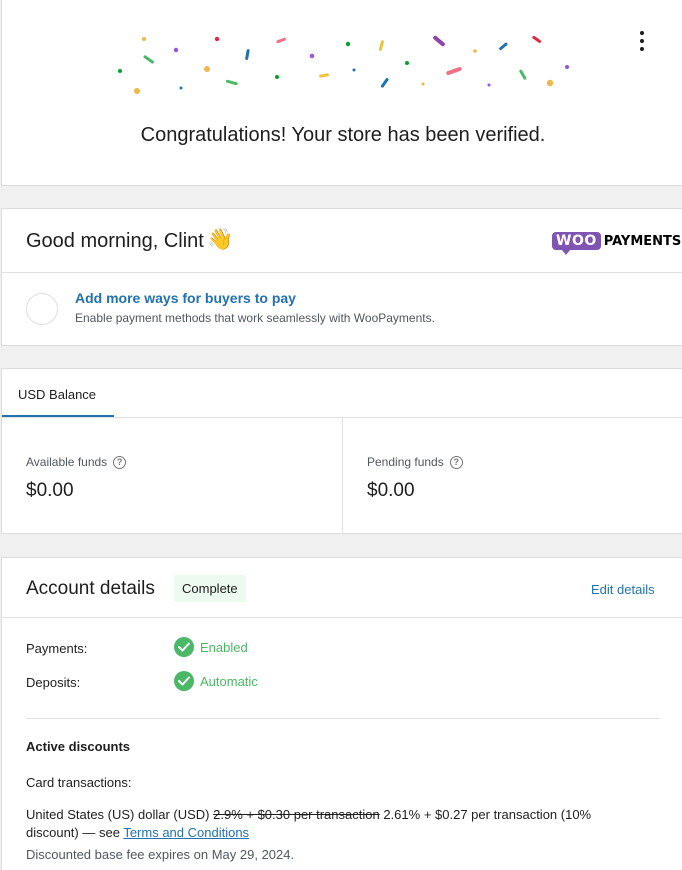 This screenshot has height=870, width=682. I want to click on section-divider, so click(343, 718).